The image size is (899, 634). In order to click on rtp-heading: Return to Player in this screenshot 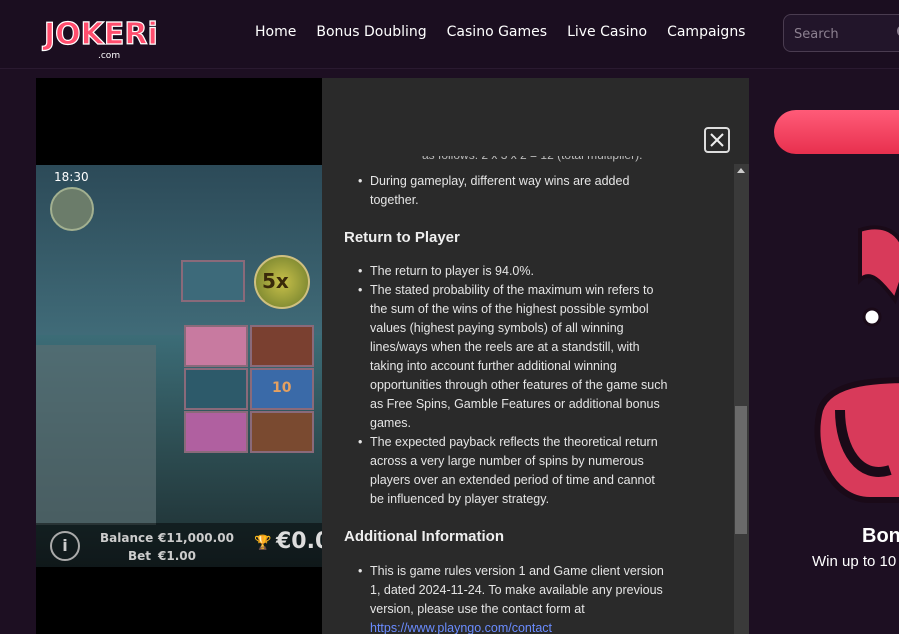, I will do `click(402, 237)`.